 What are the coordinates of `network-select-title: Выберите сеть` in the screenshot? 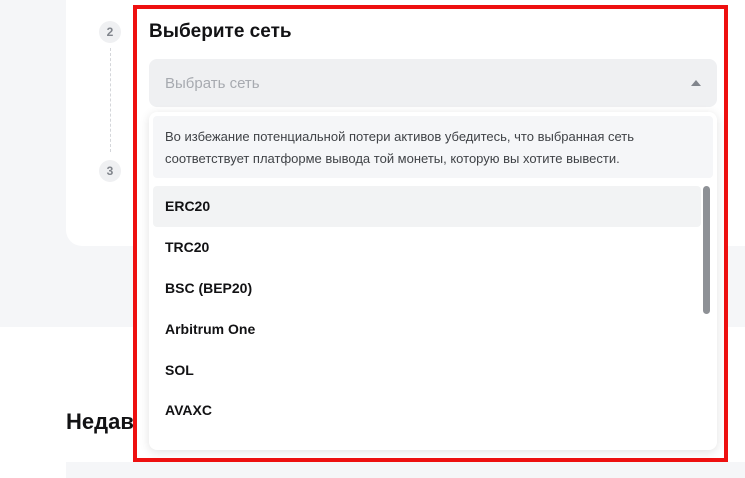 It's located at (220, 31).